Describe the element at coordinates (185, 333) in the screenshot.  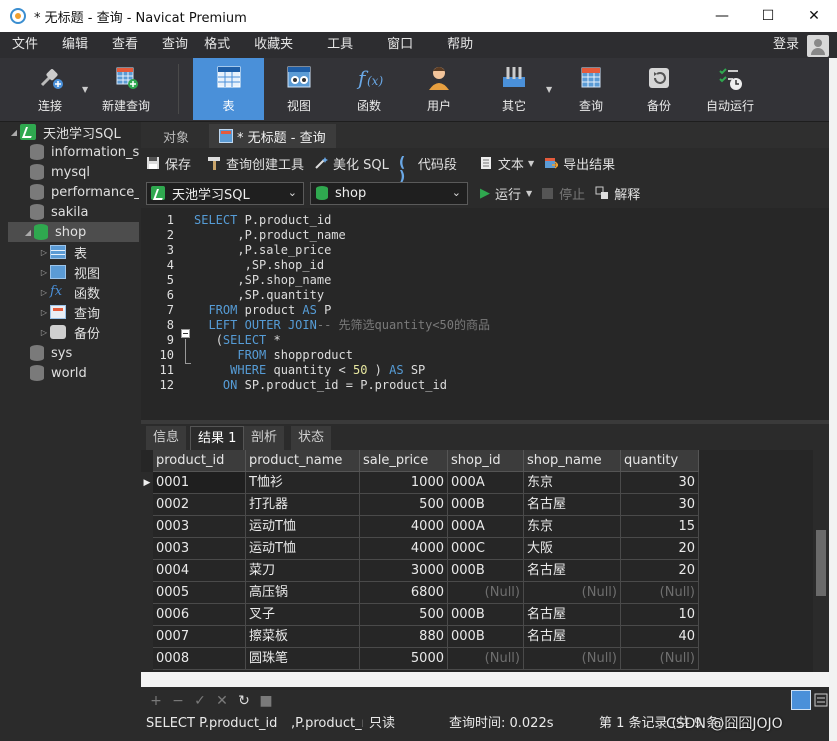
I see `fold-toggle-icon` at that location.